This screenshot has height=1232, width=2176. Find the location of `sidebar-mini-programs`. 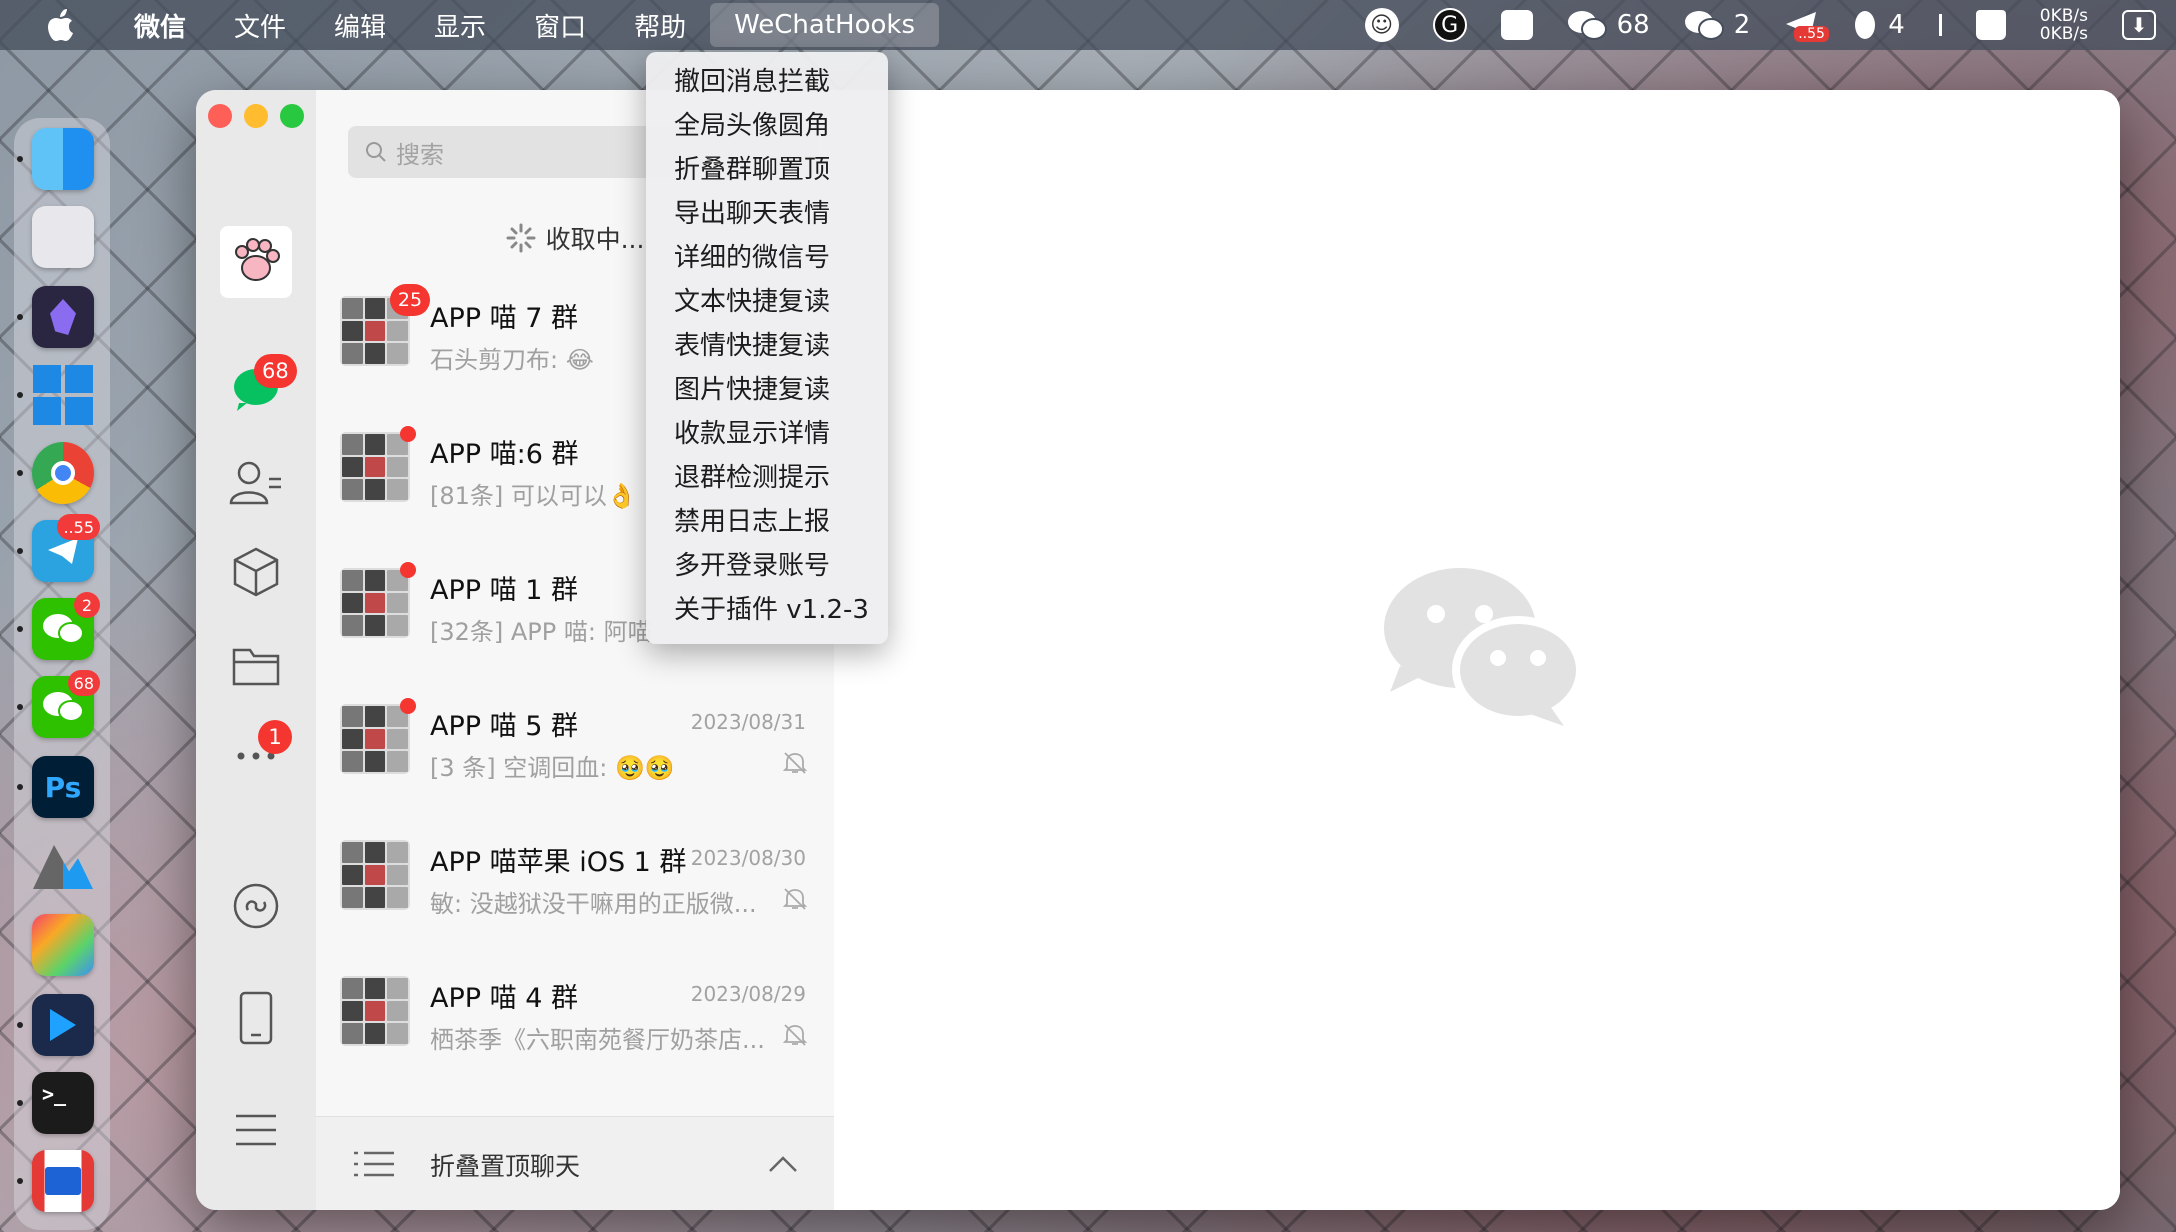

sidebar-mini-programs is located at coordinates (256, 906).